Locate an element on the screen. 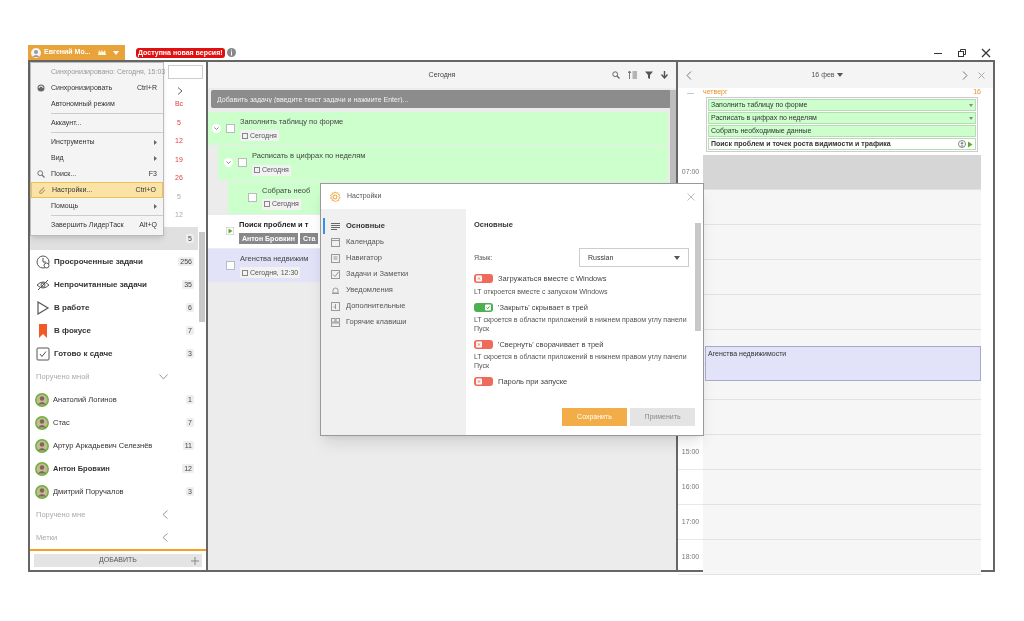 The width and height of the screenshot is (1024, 621). gear-icon is located at coordinates (335, 196).